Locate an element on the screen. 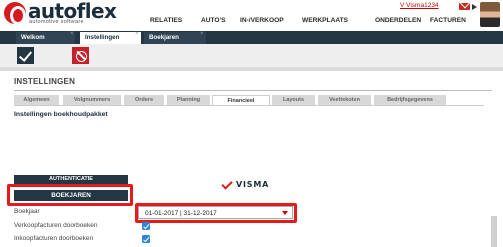 This screenshot has width=503, height=247. tab-welkom-label: Welkom is located at coordinates (33, 37).